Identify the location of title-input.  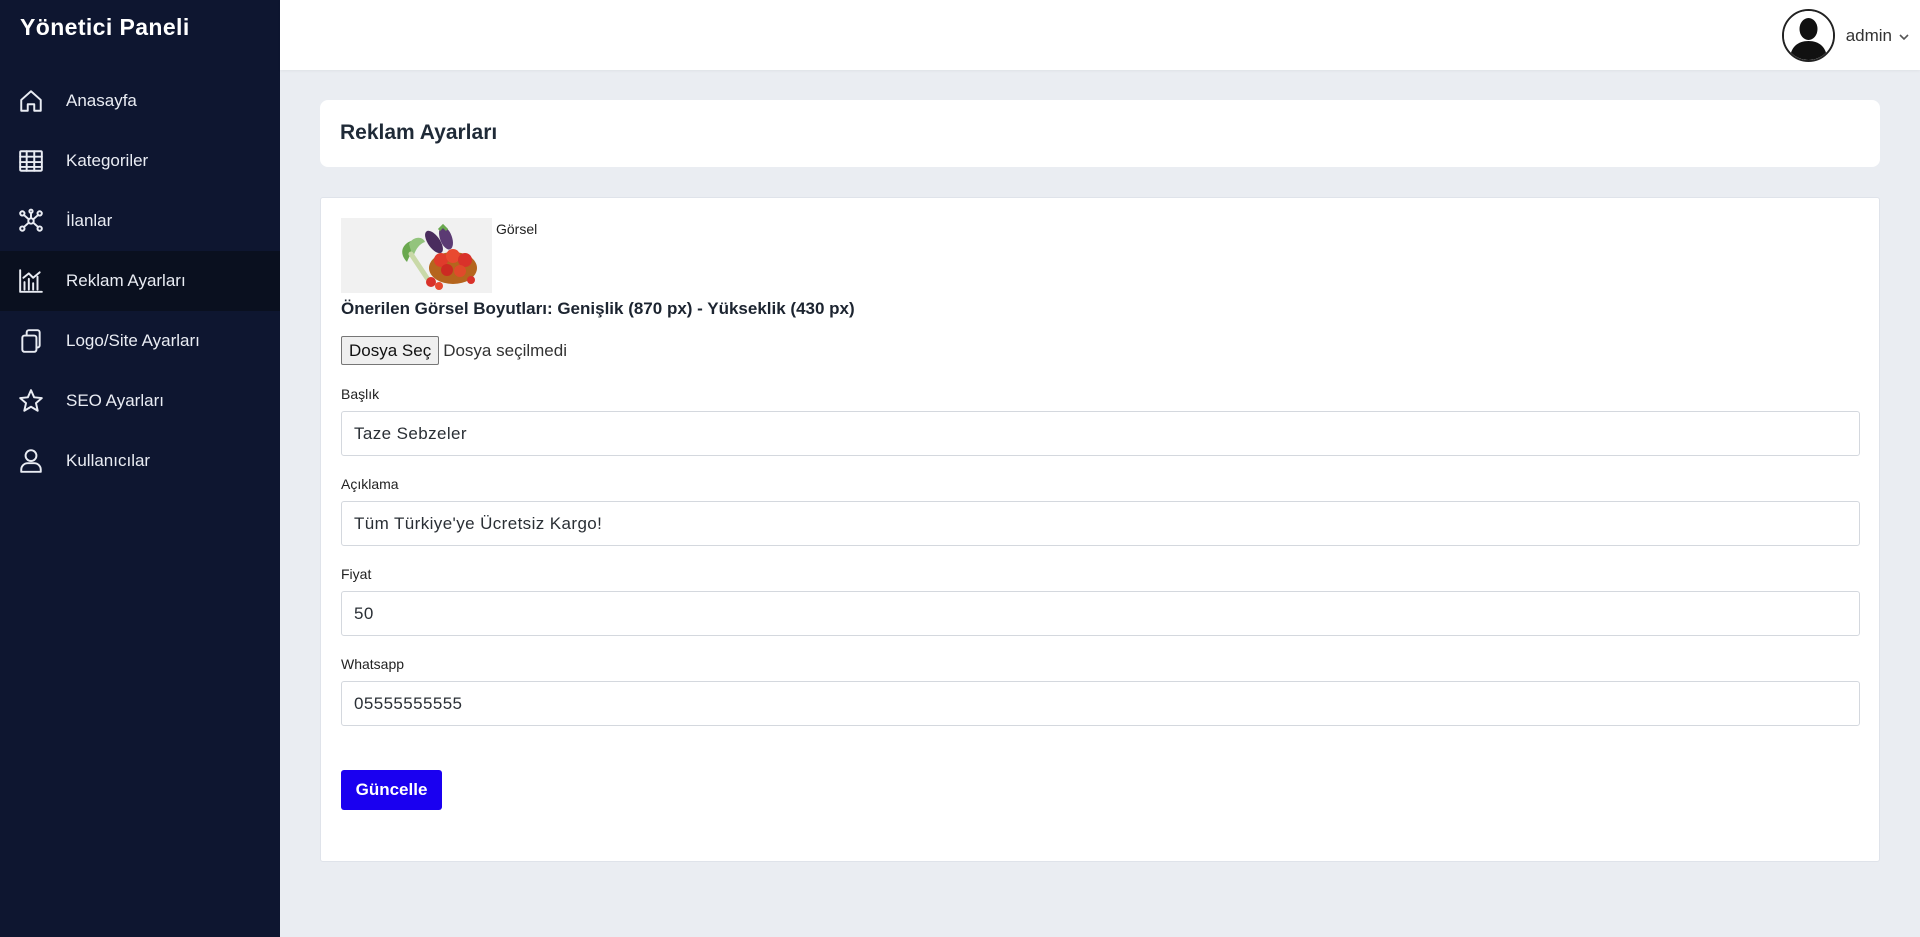
(1100, 433).